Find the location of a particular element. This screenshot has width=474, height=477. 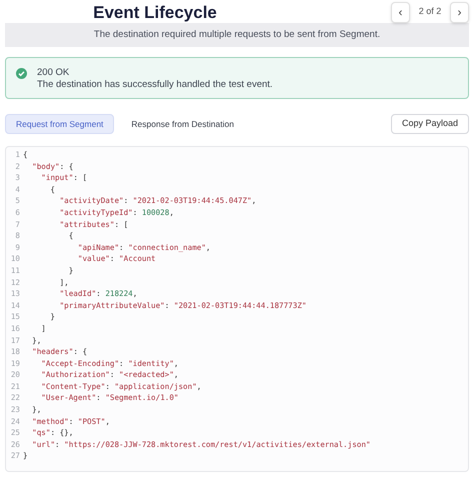

next-button: › is located at coordinates (459, 12).